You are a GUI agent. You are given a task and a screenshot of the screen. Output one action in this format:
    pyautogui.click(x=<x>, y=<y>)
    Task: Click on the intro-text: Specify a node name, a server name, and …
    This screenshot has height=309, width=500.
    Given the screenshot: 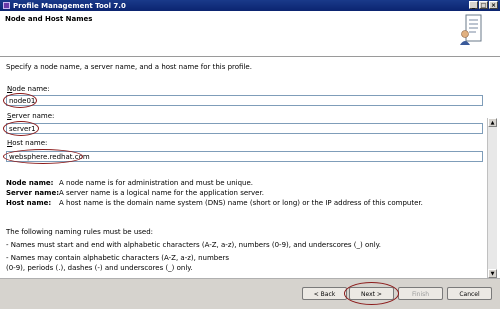 What is the action you would take?
    pyautogui.click(x=129, y=67)
    